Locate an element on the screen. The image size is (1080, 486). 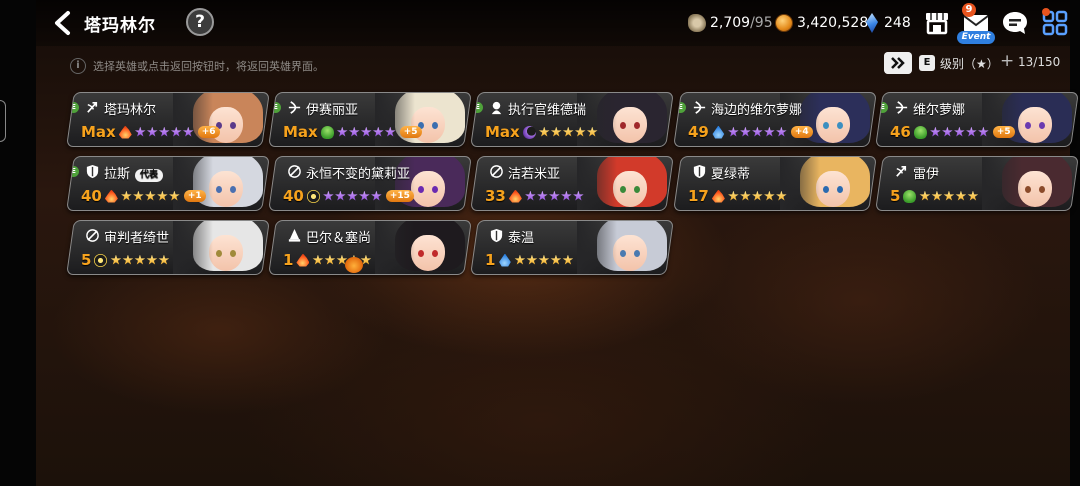
hero-card-content: 雷伊 5 is located at coordinates (977, 183).